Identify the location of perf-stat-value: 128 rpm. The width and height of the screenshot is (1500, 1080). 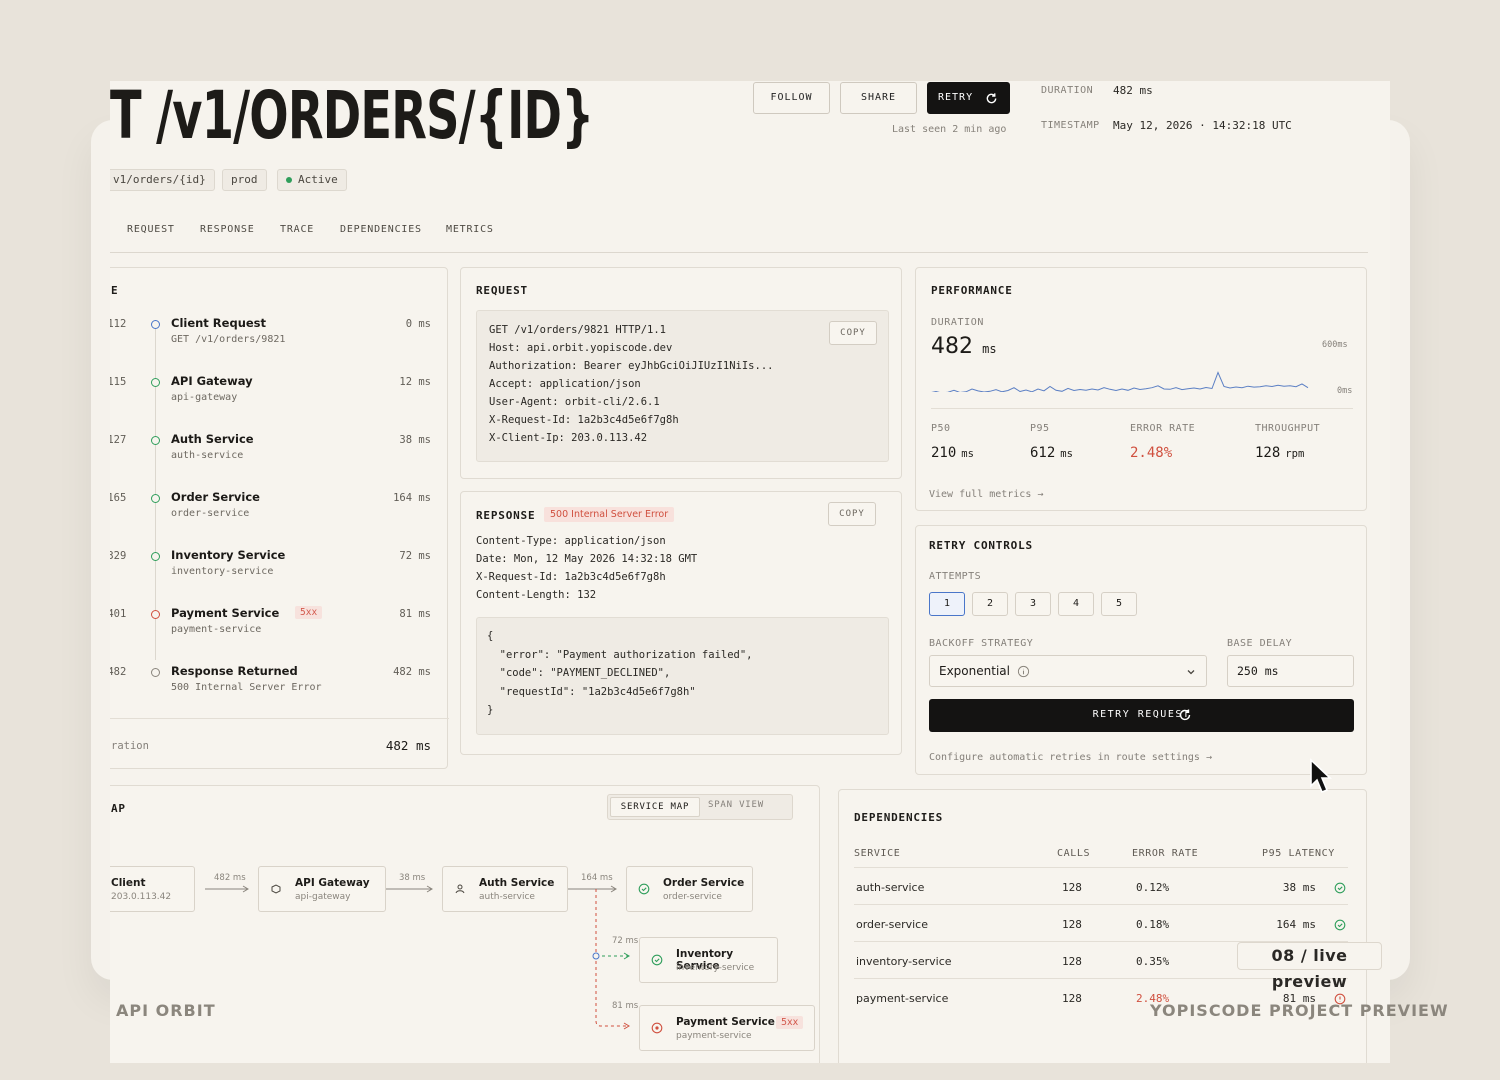
(1279, 451).